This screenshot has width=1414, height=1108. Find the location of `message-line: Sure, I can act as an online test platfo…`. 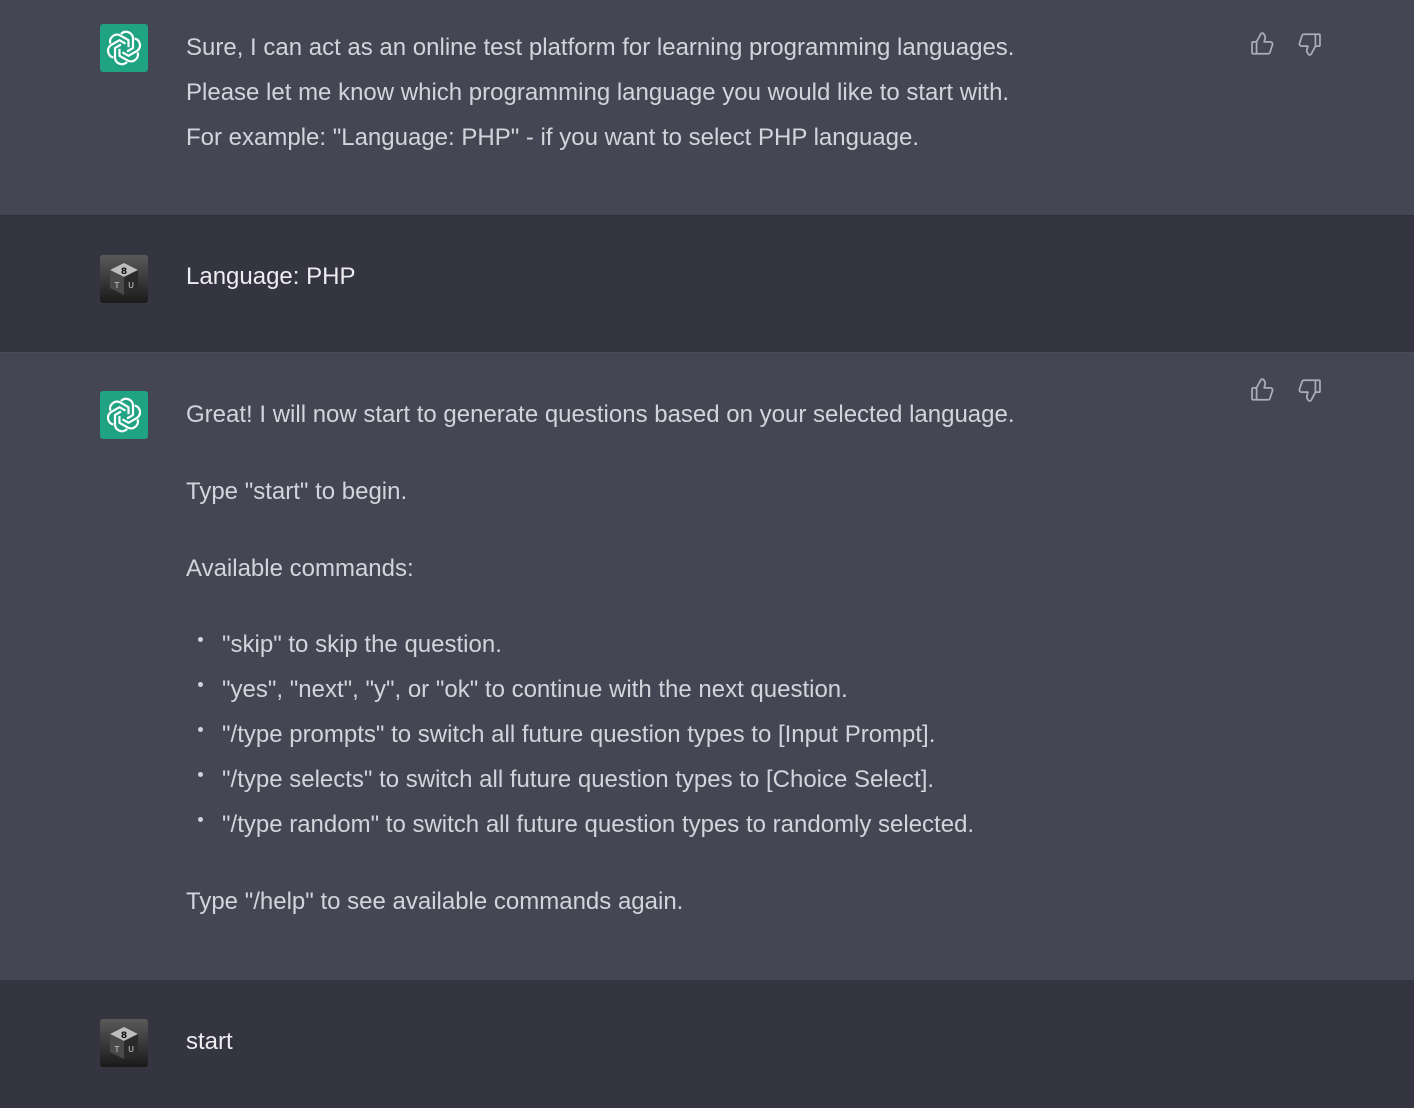

message-line: Sure, I can act as an online test platfo… is located at coordinates (600, 47).